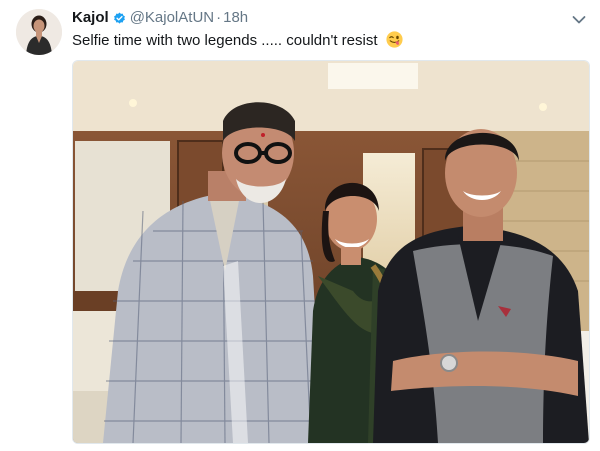 The image size is (600, 451). Describe the element at coordinates (394, 39) in the screenshot. I see `winking-face-with-tongue-icon` at that location.